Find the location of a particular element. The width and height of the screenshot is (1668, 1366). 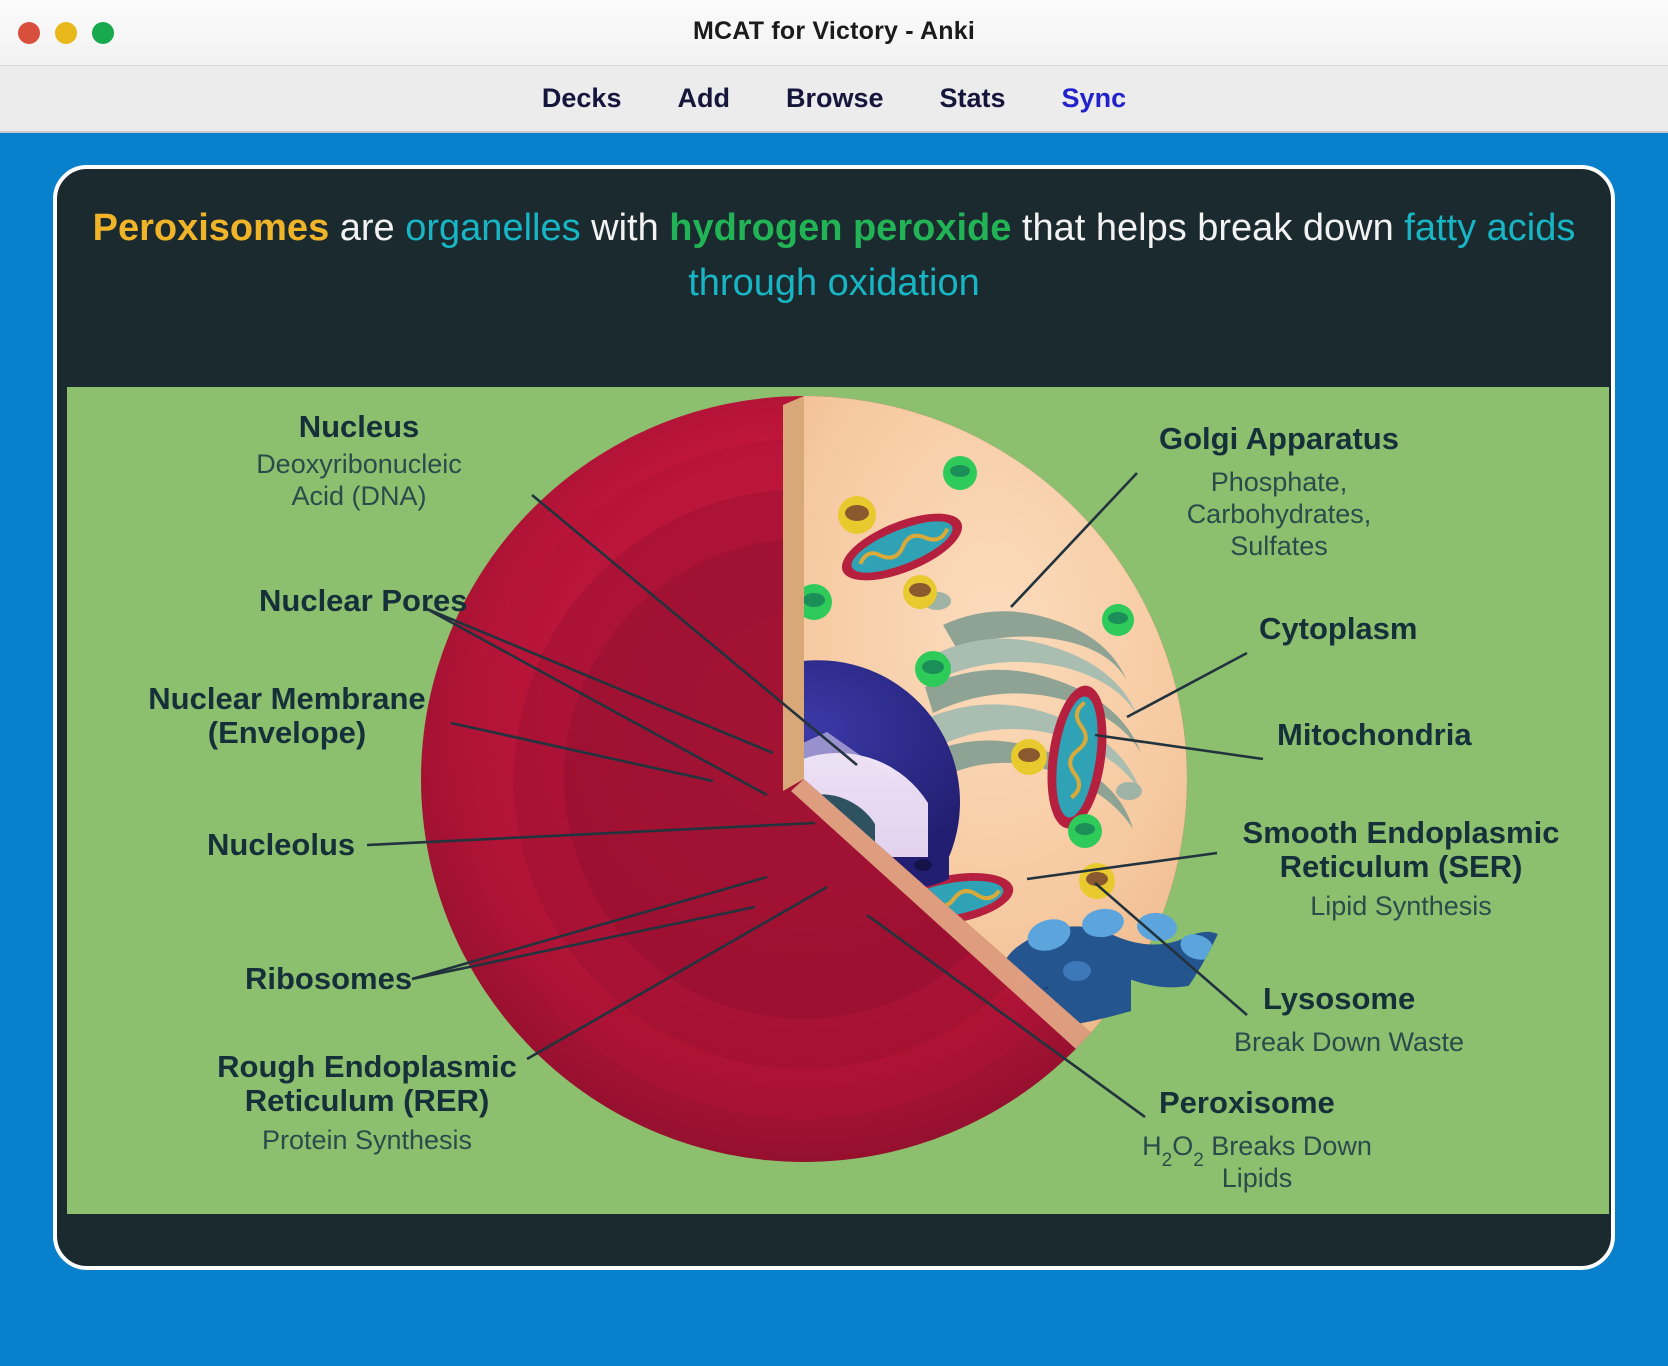

label-mitochondria-title: Mitochondria is located at coordinates (1374, 734).